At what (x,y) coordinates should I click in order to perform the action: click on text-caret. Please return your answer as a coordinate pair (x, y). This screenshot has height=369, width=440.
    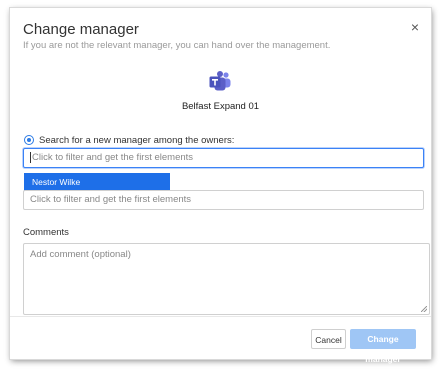
    Looking at the image, I should click on (30, 157).